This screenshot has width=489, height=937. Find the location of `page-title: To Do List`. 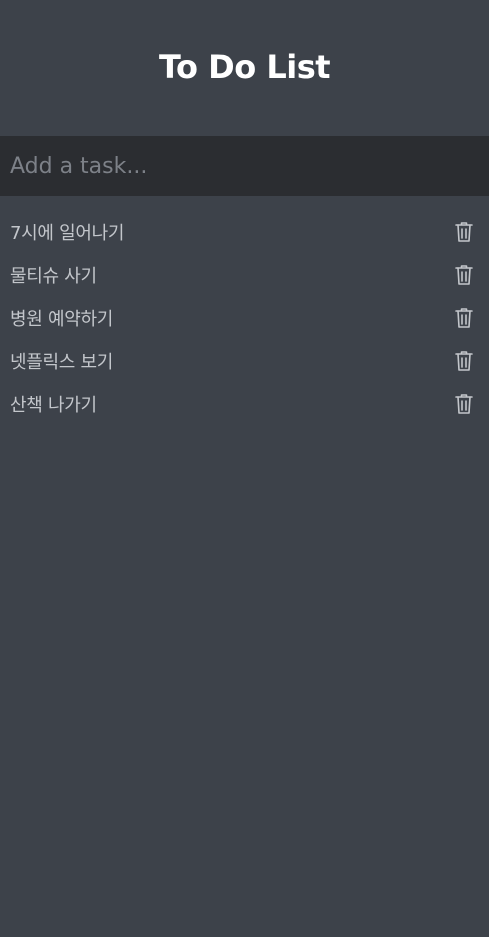

page-title: To Do List is located at coordinates (244, 67).